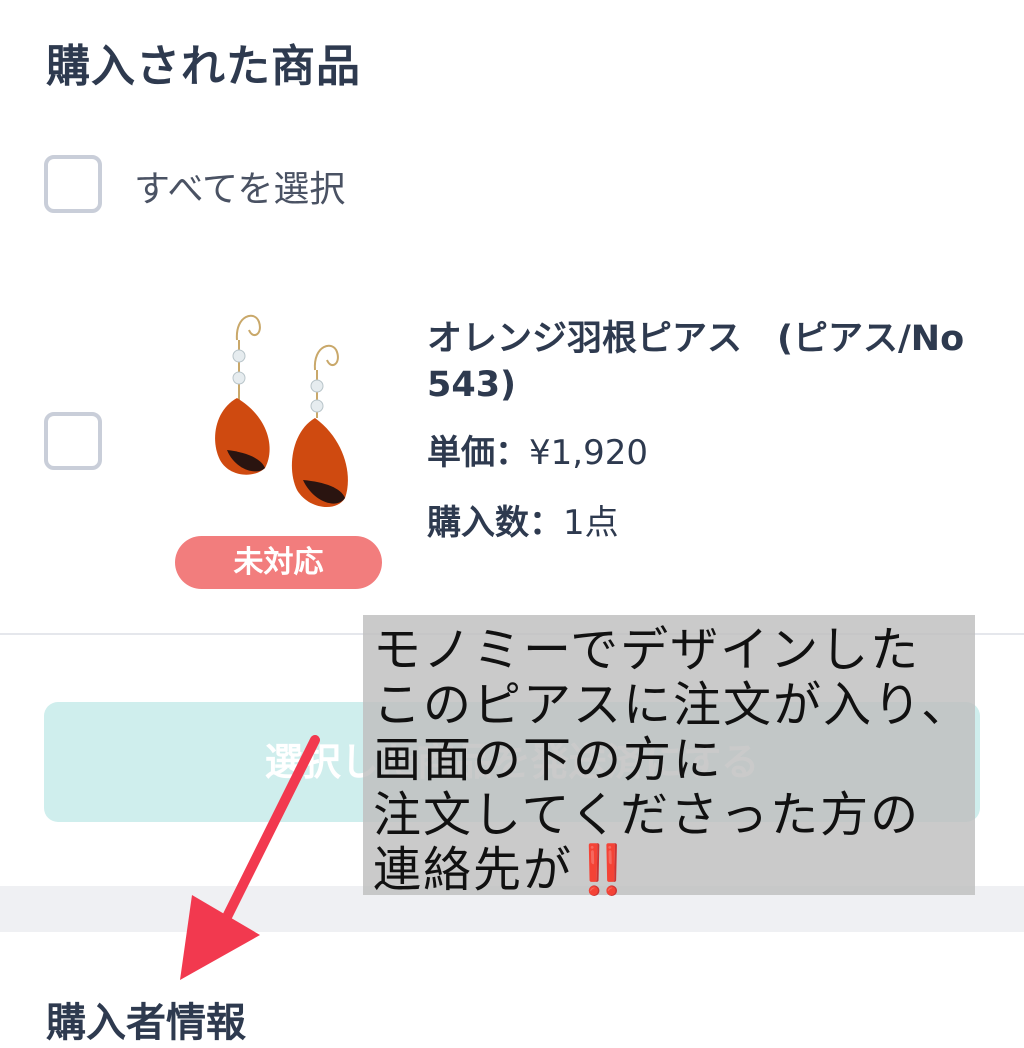 This screenshot has width=1024, height=1048. I want to click on red-arrow-annotation, so click(250, 857).